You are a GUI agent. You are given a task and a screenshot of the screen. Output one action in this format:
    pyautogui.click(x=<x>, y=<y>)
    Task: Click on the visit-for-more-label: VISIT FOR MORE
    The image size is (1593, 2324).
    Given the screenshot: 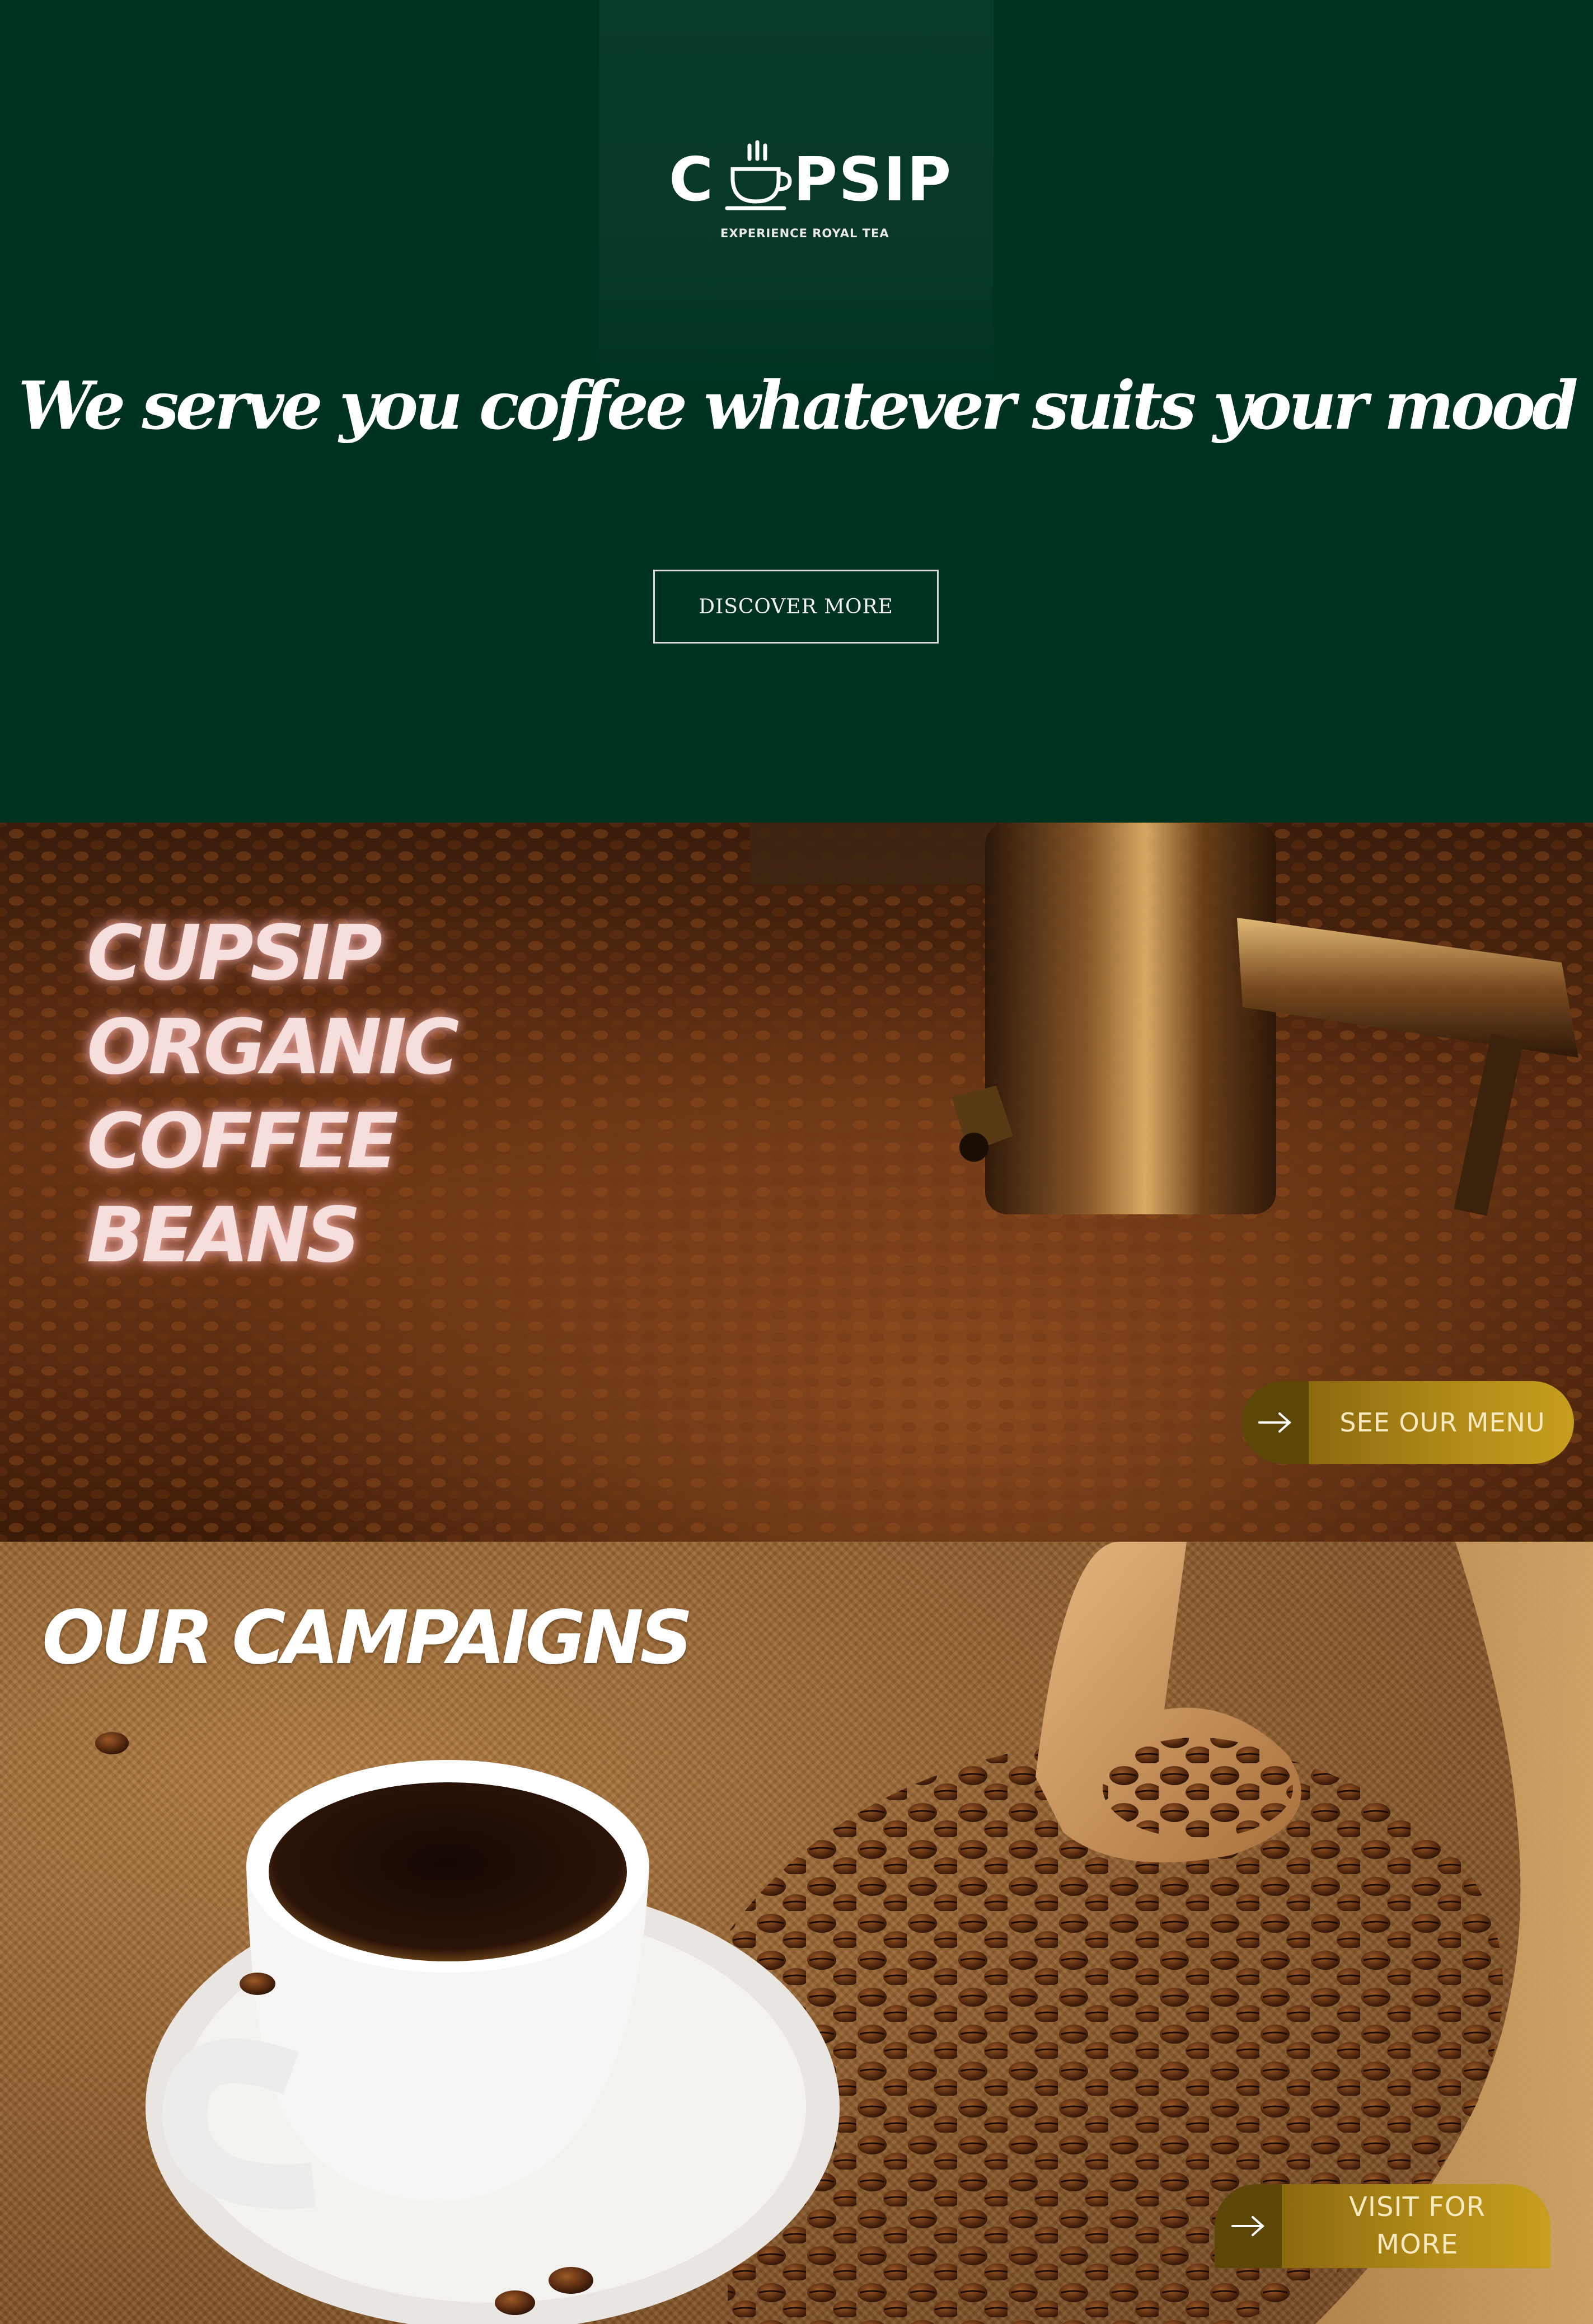 What is the action you would take?
    pyautogui.click(x=1417, y=2226)
    